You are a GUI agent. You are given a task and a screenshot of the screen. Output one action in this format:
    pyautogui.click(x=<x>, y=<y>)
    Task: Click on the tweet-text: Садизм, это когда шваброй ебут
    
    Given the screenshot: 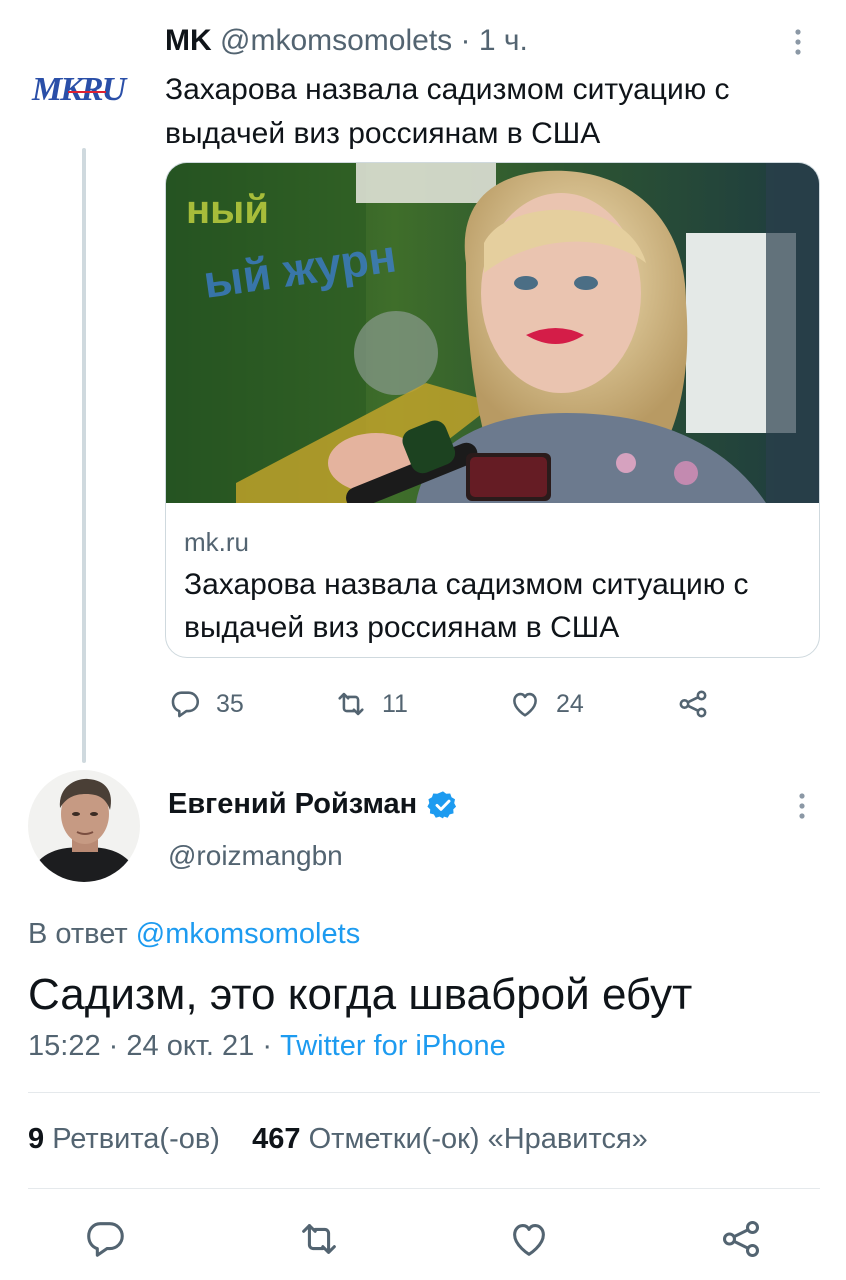 What is the action you would take?
    pyautogui.click(x=360, y=994)
    